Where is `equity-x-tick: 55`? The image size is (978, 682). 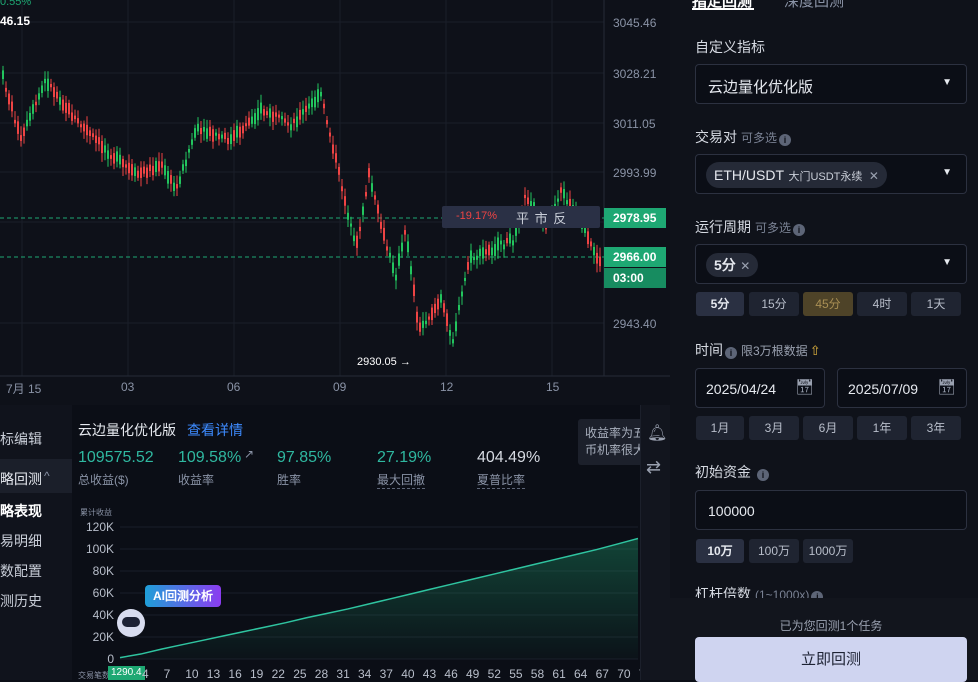
equity-x-tick: 55 is located at coordinates (516, 674).